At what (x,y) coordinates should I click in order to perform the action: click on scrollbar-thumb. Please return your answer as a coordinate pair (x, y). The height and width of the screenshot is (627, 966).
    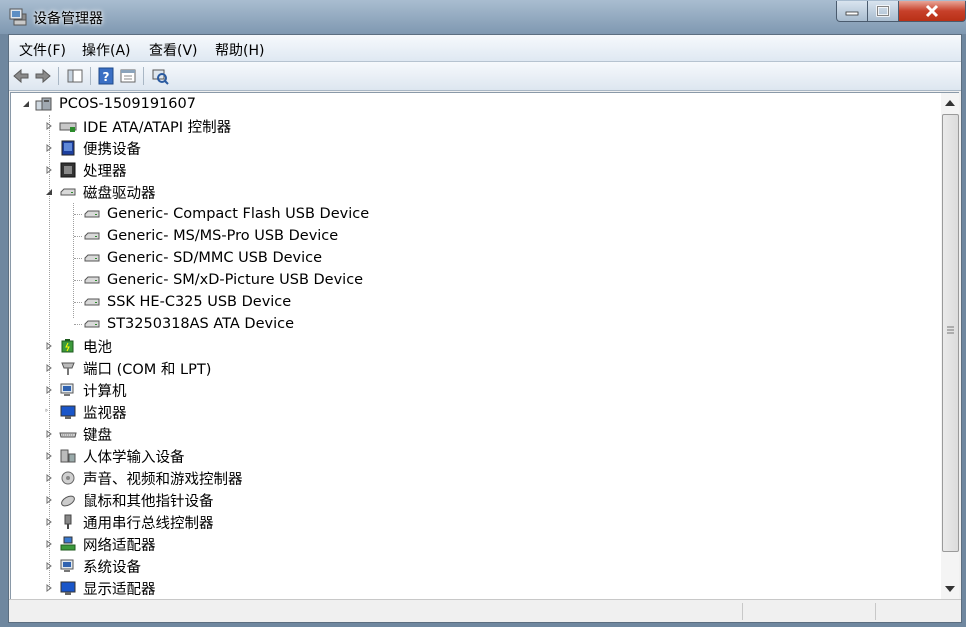
    Looking at the image, I should click on (950, 333).